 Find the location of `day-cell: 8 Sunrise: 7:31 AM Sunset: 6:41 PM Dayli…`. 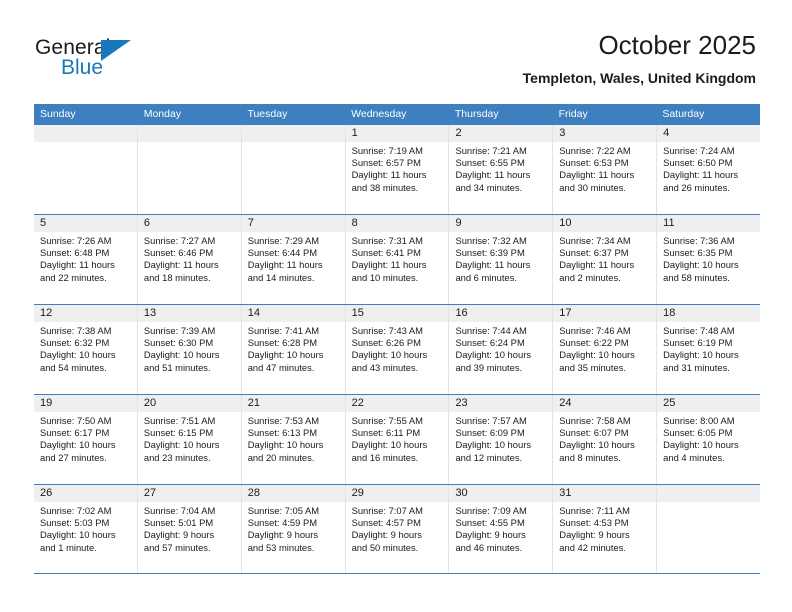

day-cell: 8 Sunrise: 7:31 AM Sunset: 6:41 PM Dayli… is located at coordinates (397, 259).